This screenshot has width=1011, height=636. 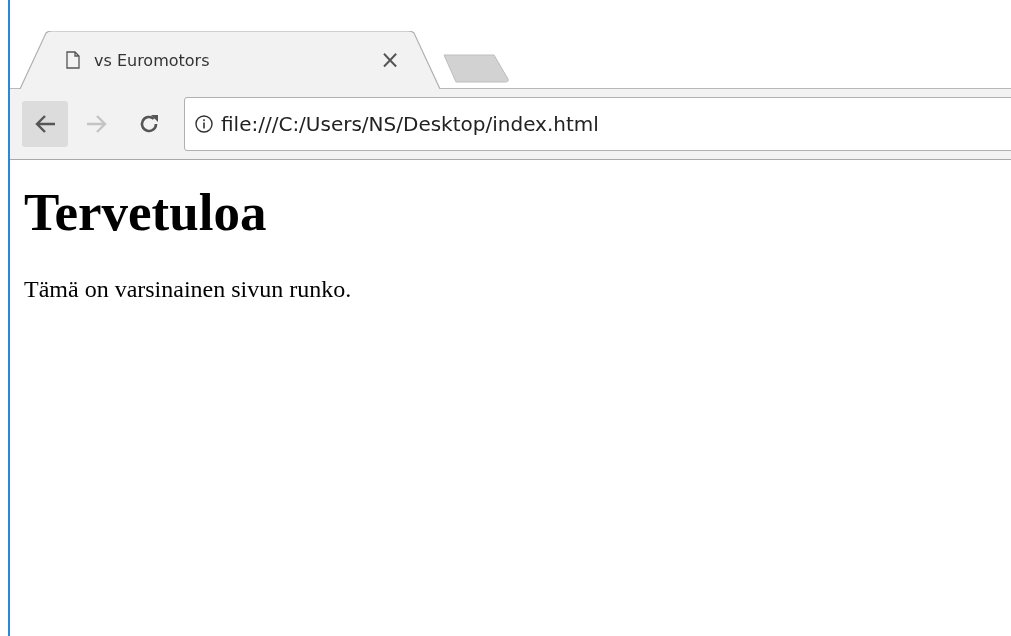 I want to click on page-icon, so click(x=73, y=60).